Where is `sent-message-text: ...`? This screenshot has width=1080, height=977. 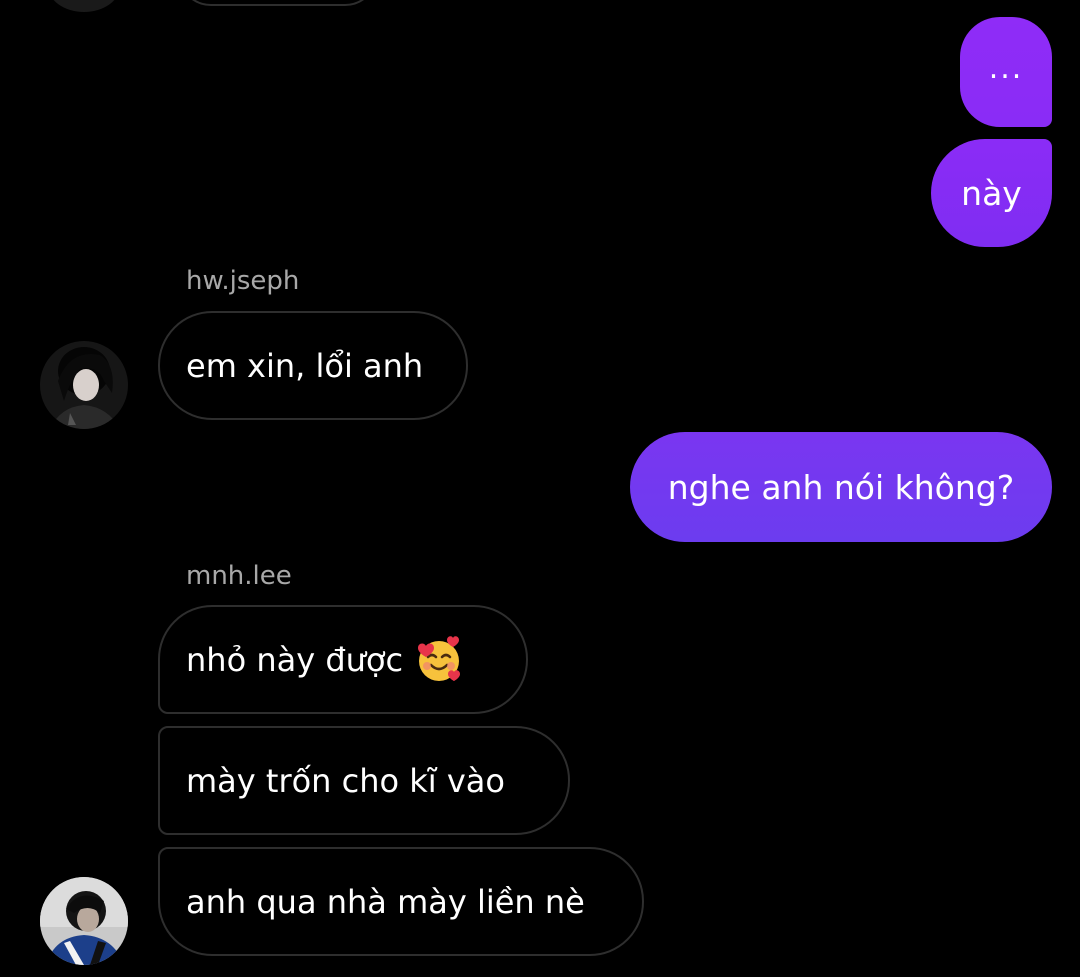 sent-message-text: ... is located at coordinates (1006, 68).